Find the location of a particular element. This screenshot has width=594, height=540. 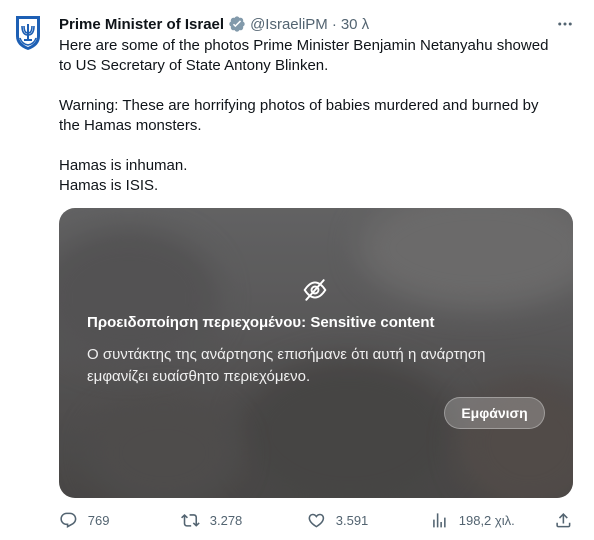

timestamp: 30 λ is located at coordinates (355, 24).